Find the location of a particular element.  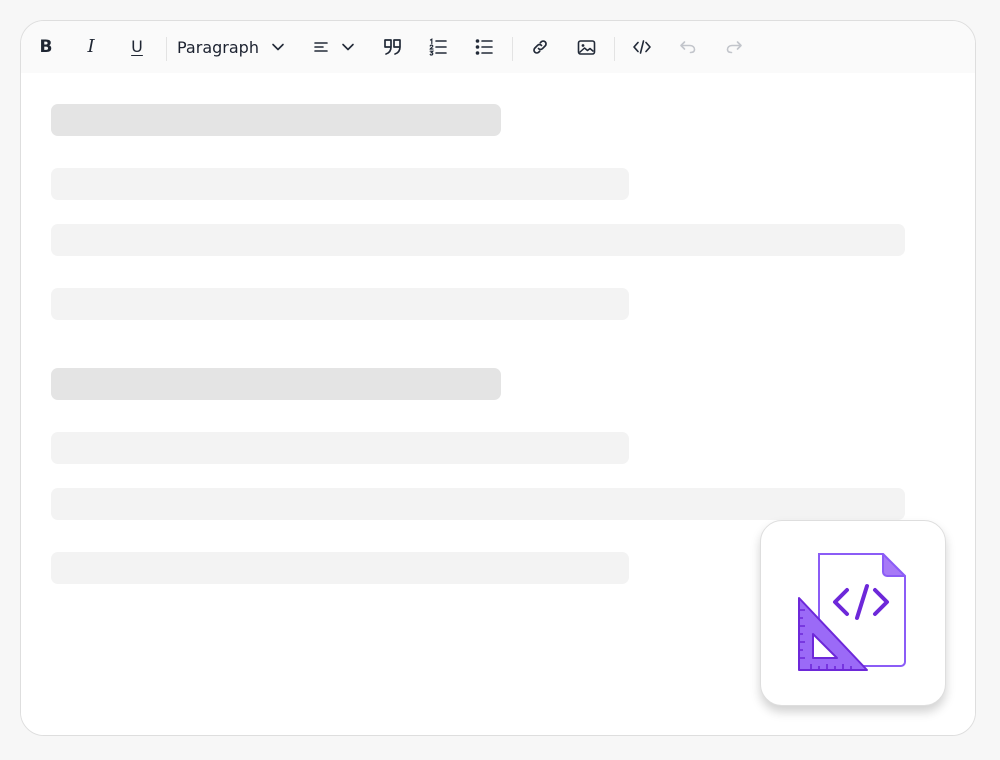

underline-button: U is located at coordinates (137, 47).